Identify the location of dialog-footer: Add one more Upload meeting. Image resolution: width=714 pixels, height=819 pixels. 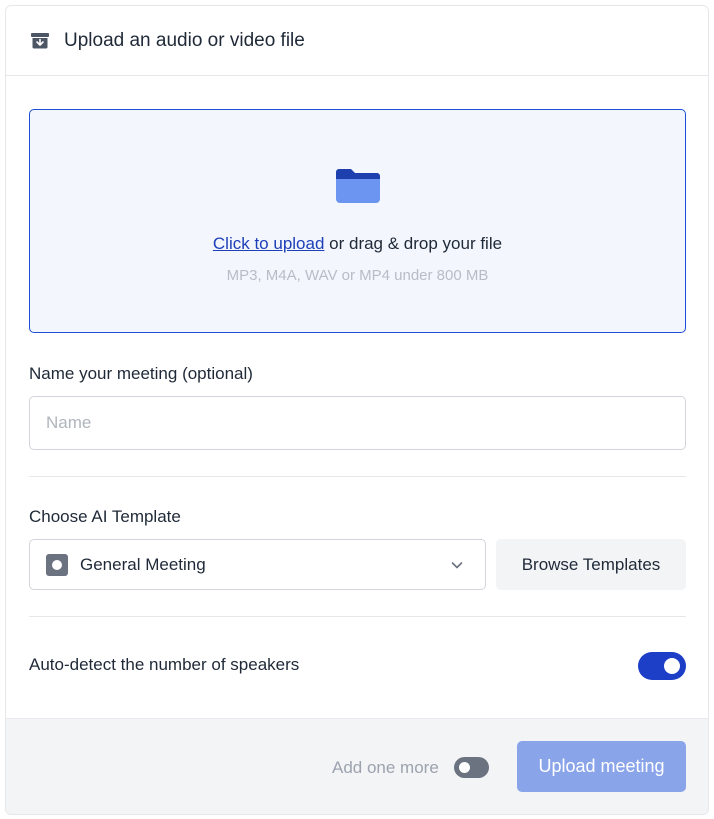
(357, 766).